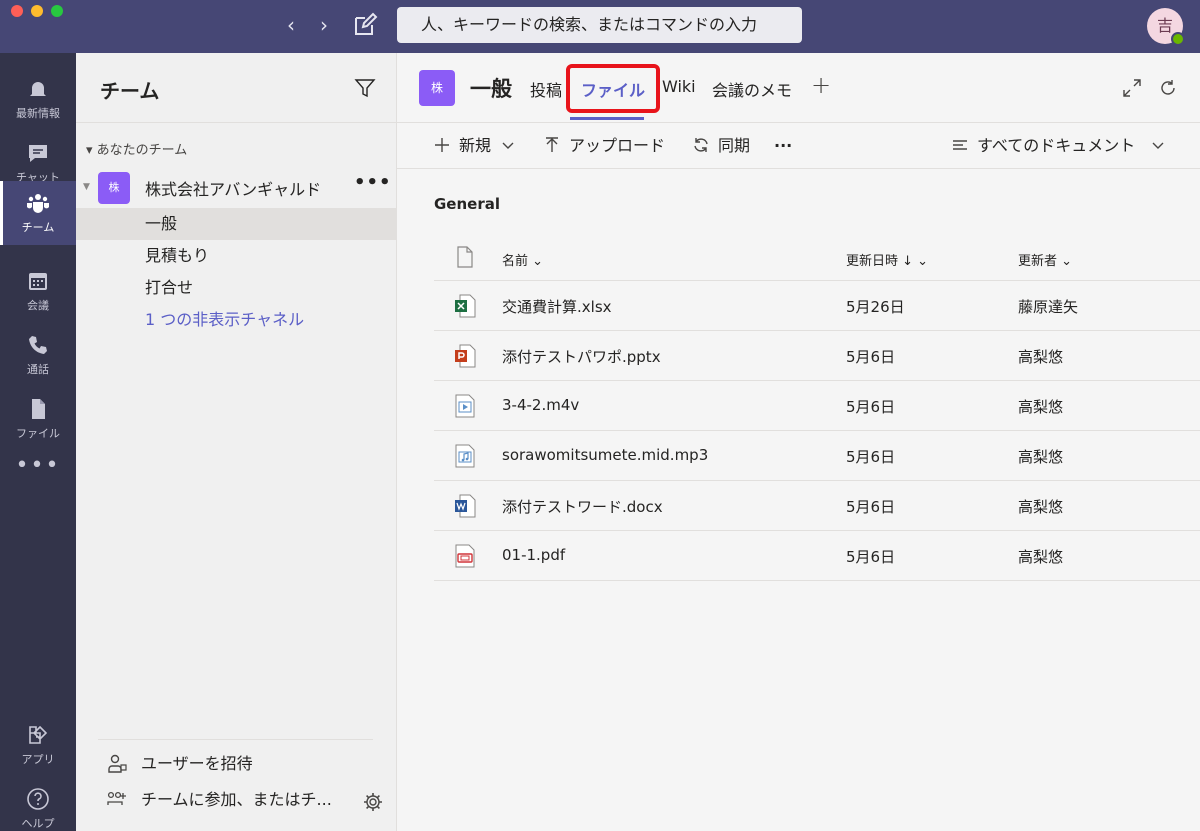 The width and height of the screenshot is (1200, 831). I want to click on appbar-files: ファイル, so click(38, 419).